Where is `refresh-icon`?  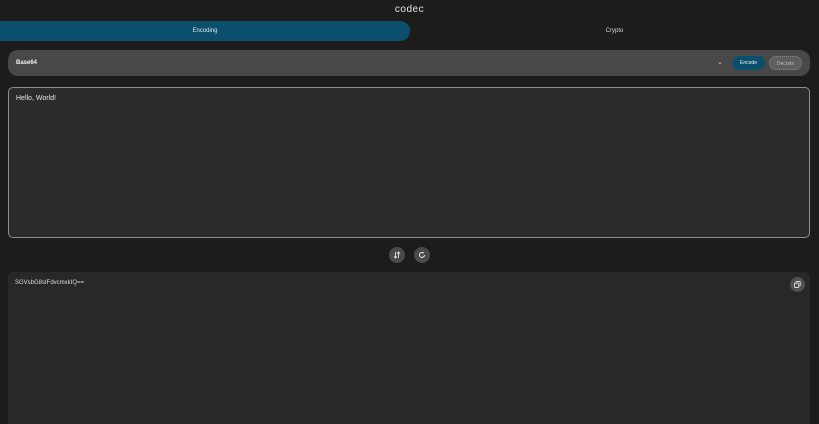
refresh-icon is located at coordinates (422, 254).